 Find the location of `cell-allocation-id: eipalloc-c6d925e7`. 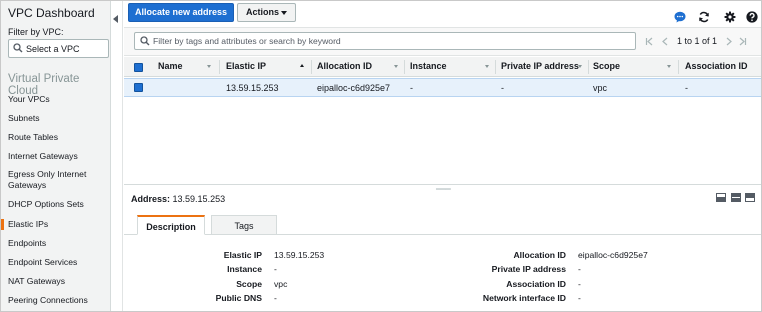

cell-allocation-id: eipalloc-c6d925e7 is located at coordinates (354, 88).